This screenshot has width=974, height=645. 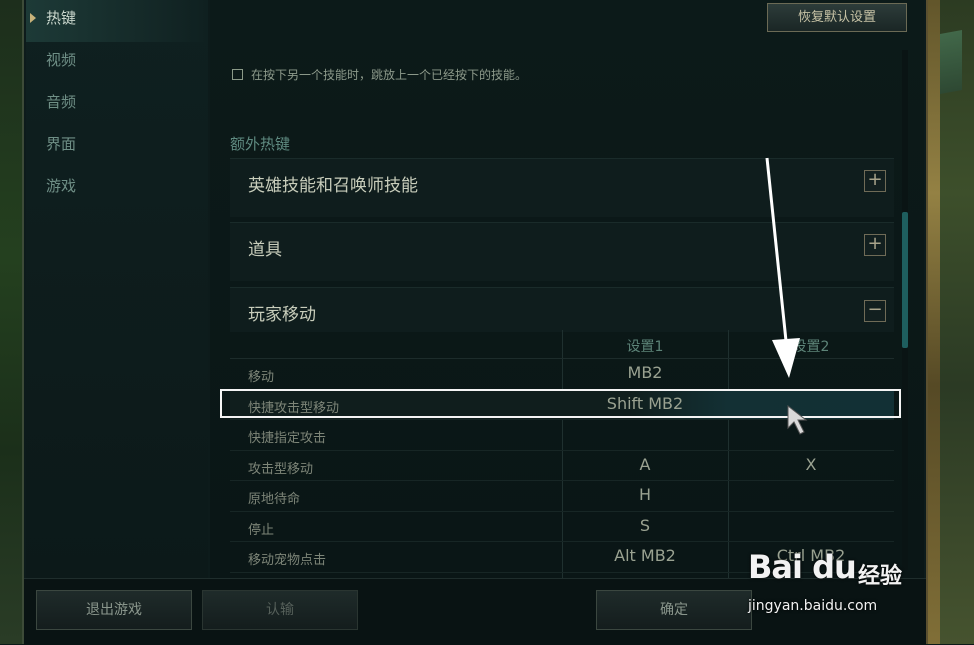 I want to click on watermark-text: 经验, so click(x=880, y=576).